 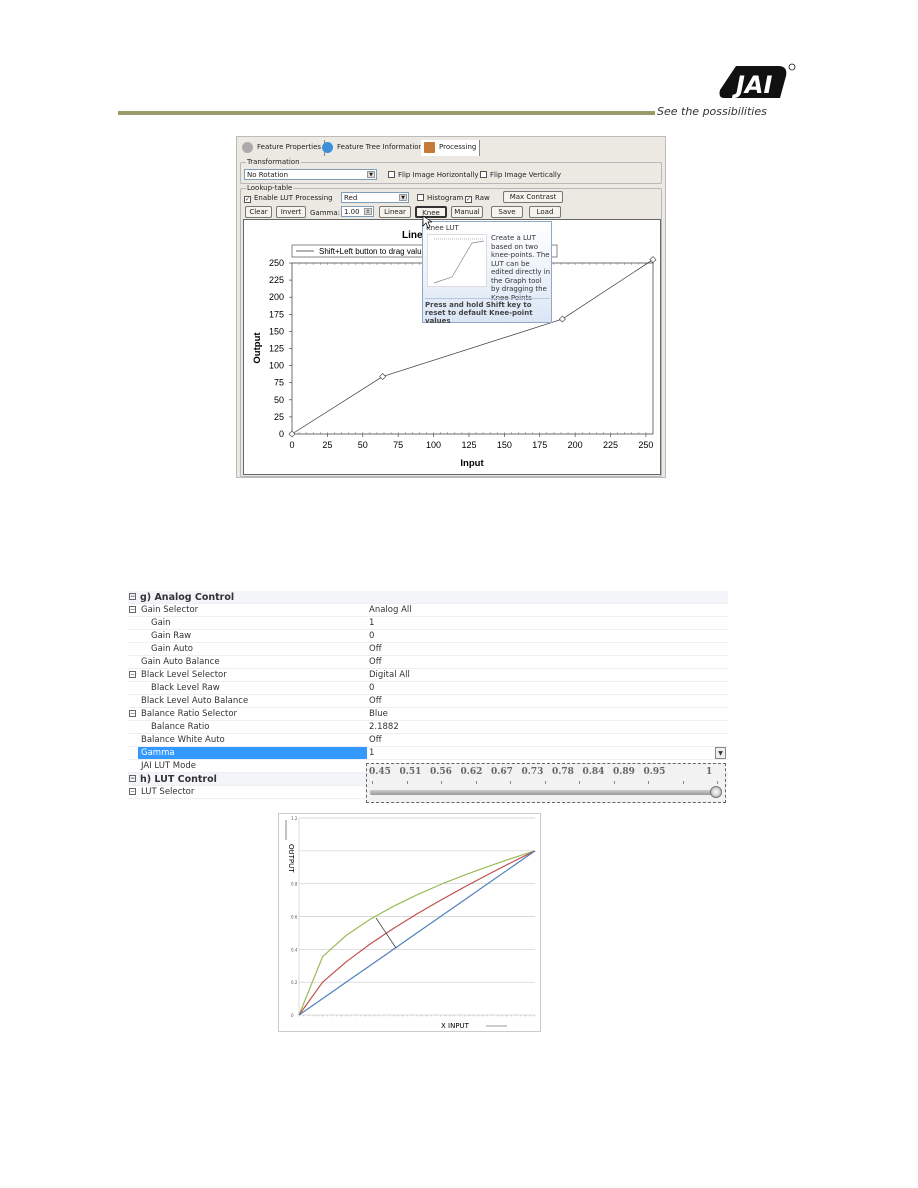 I want to click on linear-button: Linear, so click(x=395, y=212).